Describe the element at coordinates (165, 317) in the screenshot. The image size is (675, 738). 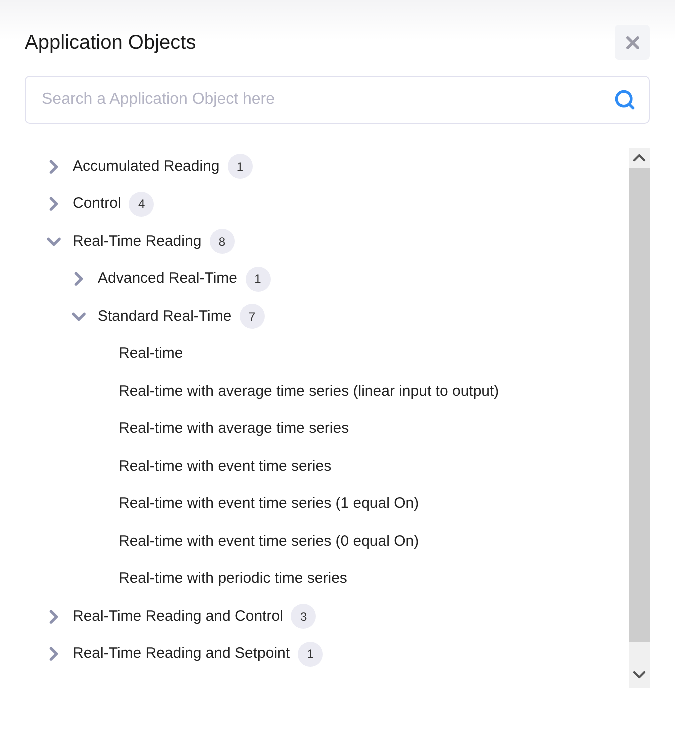
I see `tree-group-label: Standard Real-Time` at that location.